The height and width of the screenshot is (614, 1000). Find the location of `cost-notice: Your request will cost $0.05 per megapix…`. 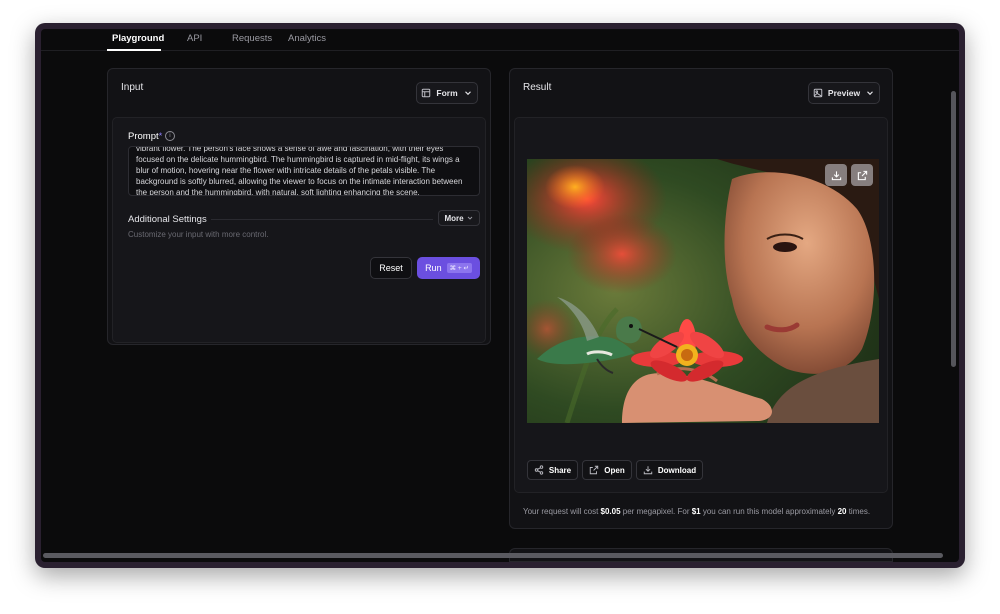

cost-notice: Your request will cost $0.05 per megapix… is located at coordinates (696, 511).